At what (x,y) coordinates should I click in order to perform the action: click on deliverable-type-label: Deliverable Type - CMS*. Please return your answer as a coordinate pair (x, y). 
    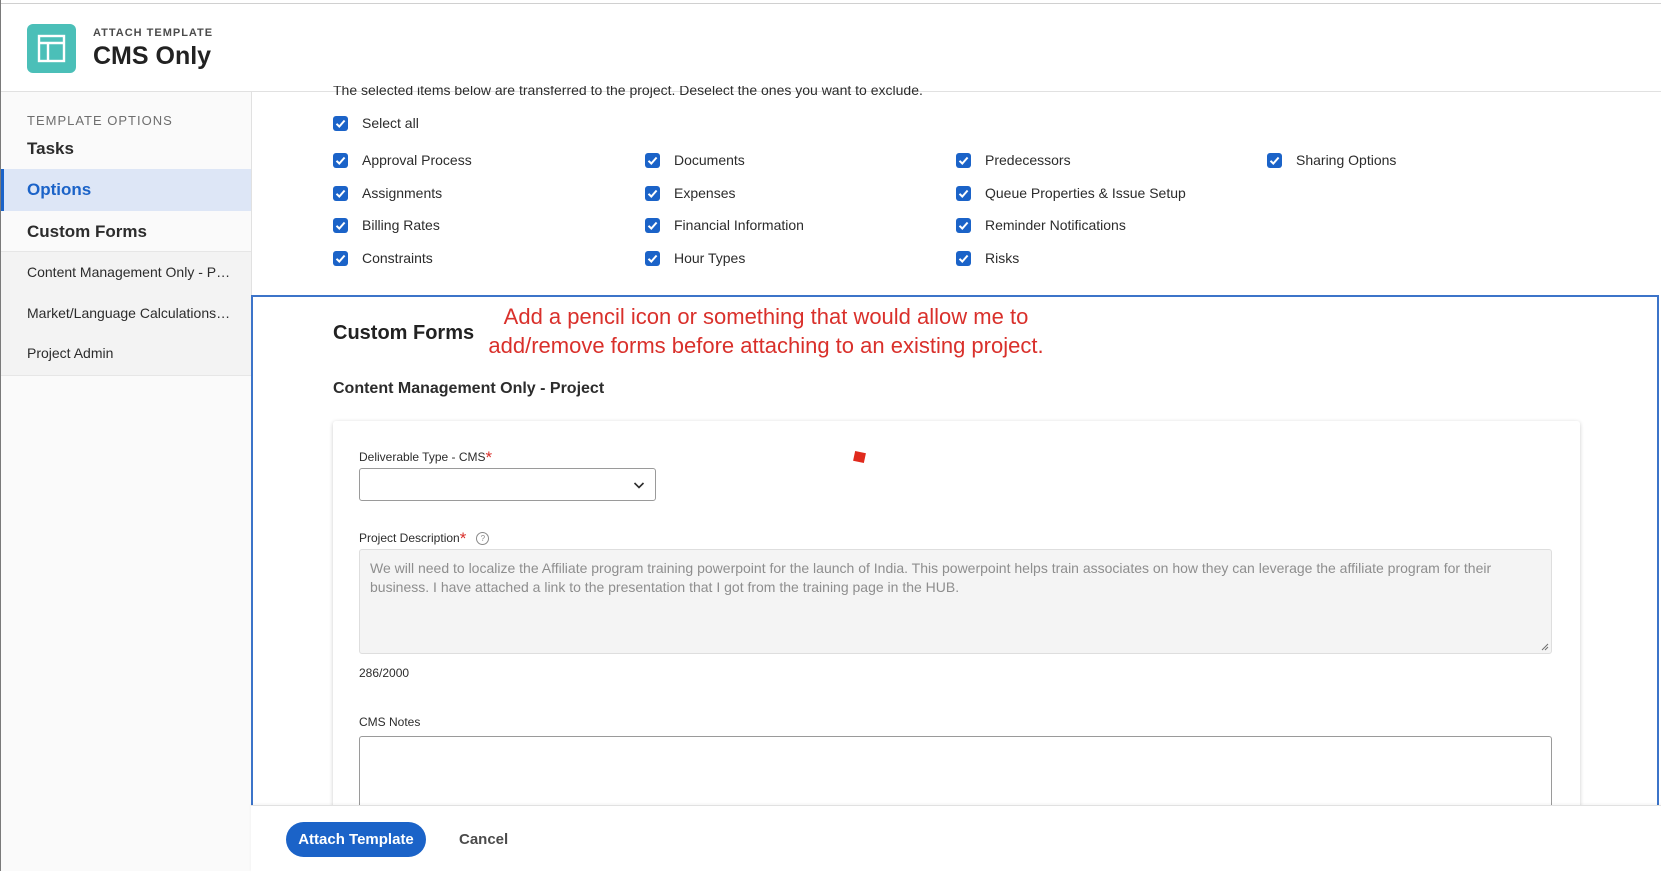
    Looking at the image, I should click on (426, 456).